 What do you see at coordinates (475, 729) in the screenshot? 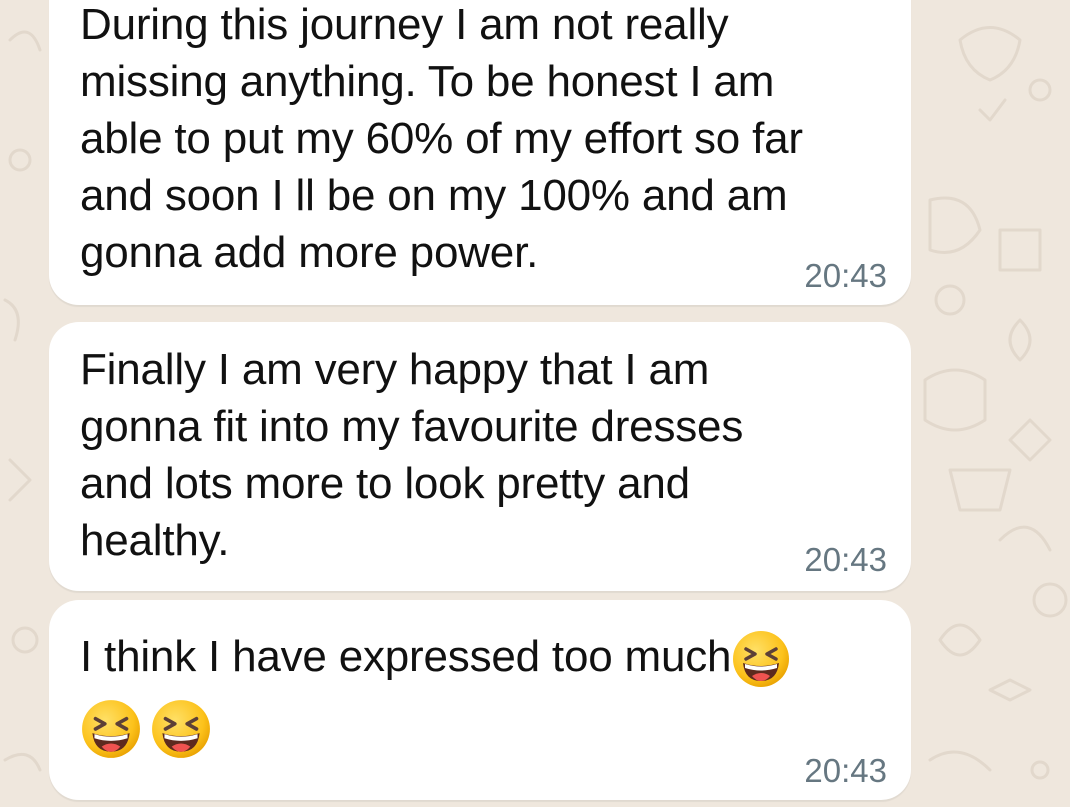
I see `message-line` at bounding box center [475, 729].